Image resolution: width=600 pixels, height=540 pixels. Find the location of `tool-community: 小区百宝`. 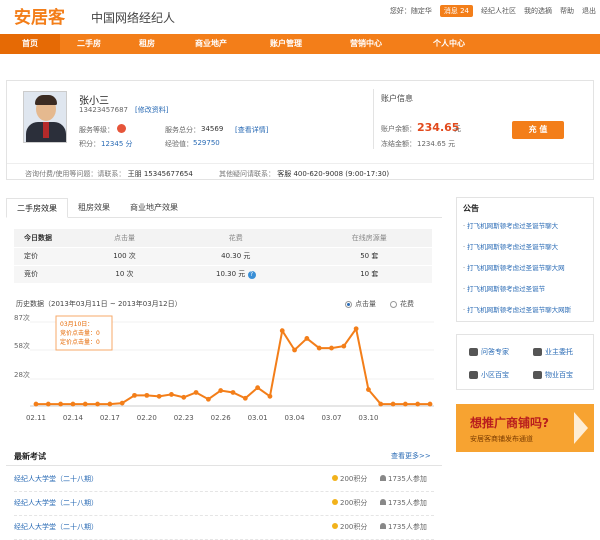

tool-community: 小区百宝 is located at coordinates (489, 375).